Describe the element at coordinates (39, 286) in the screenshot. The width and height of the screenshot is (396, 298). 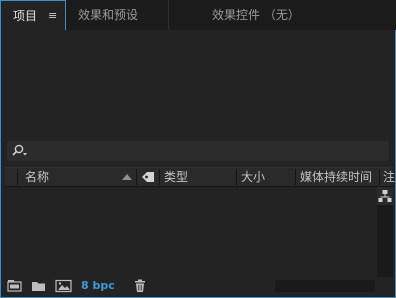
I see `new-folder-icon` at that location.